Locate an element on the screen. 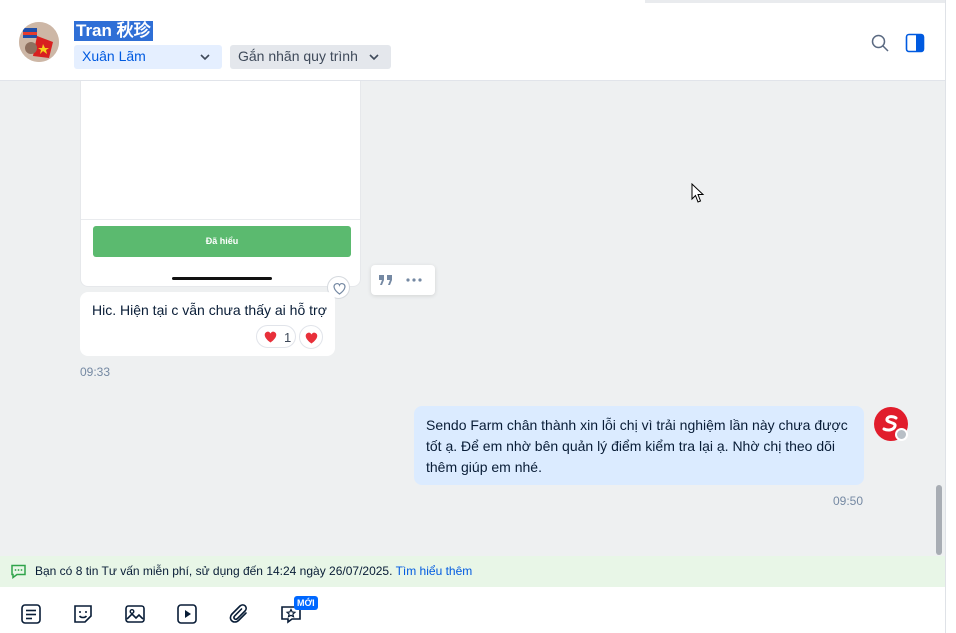  learn-more-link: Tìm hiểu thêm is located at coordinates (434, 571).